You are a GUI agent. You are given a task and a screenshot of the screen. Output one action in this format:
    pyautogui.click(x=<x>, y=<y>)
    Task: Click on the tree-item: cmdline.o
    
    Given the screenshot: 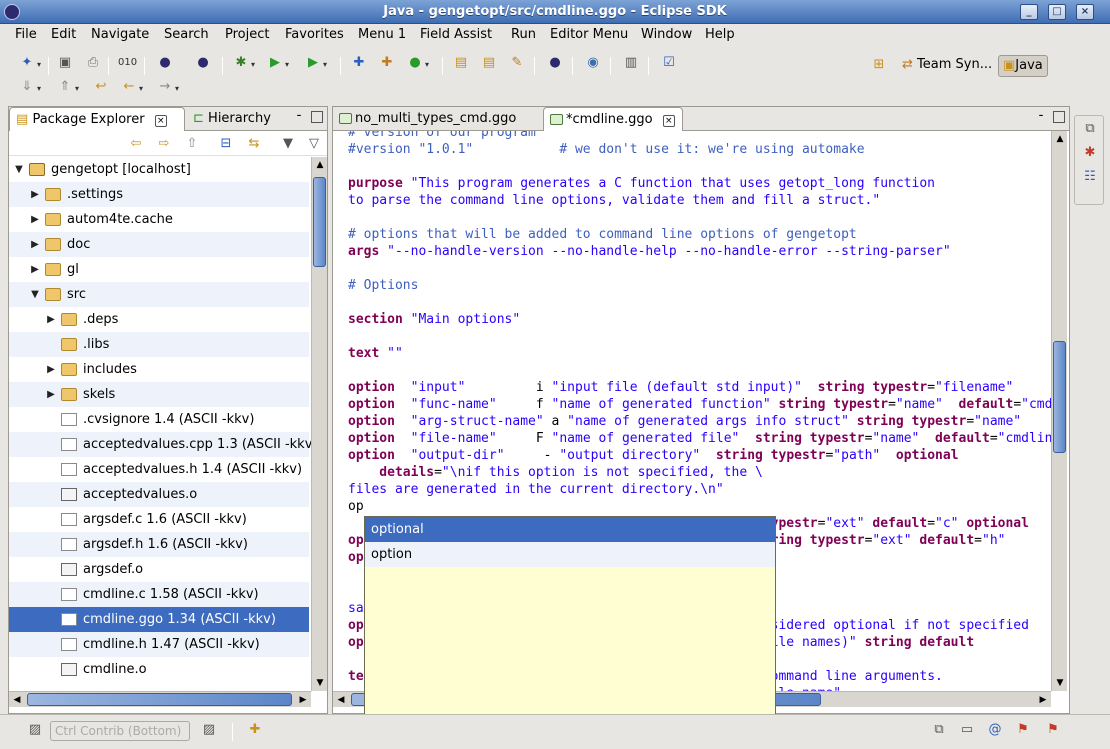 What is the action you would take?
    pyautogui.click(x=159, y=669)
    